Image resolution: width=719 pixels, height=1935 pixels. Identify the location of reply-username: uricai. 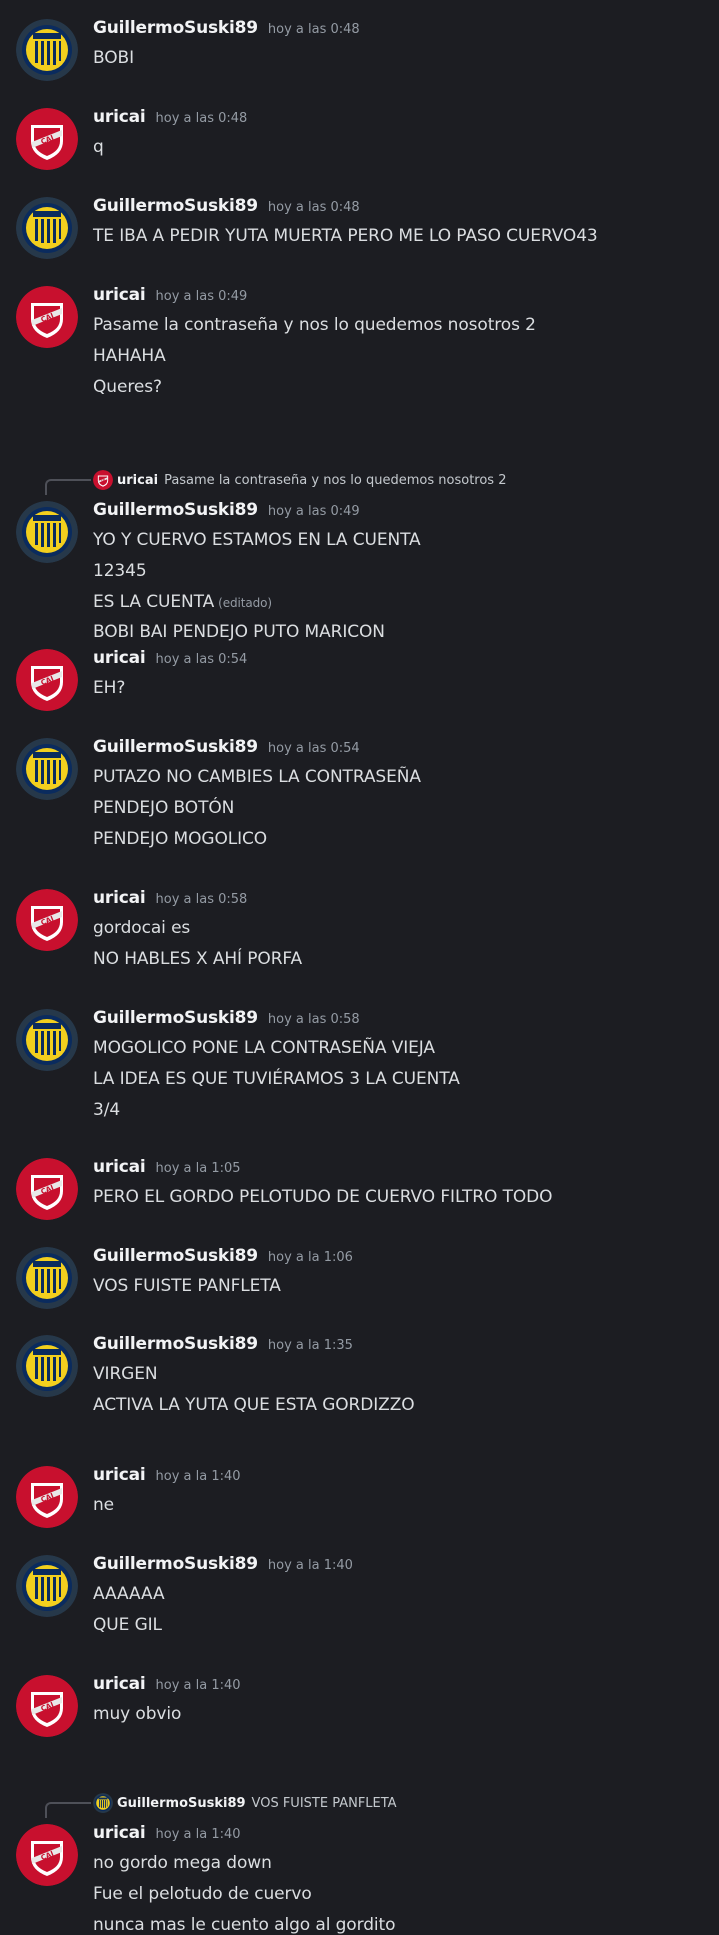
(137, 480).